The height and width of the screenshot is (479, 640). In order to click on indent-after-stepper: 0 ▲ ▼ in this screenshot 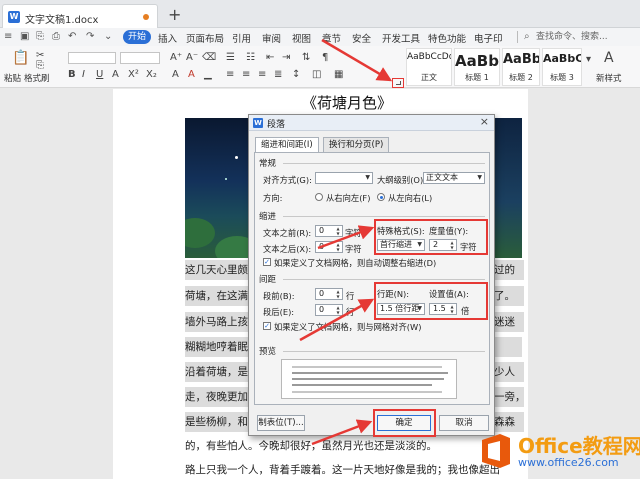, I will do `click(329, 247)`.